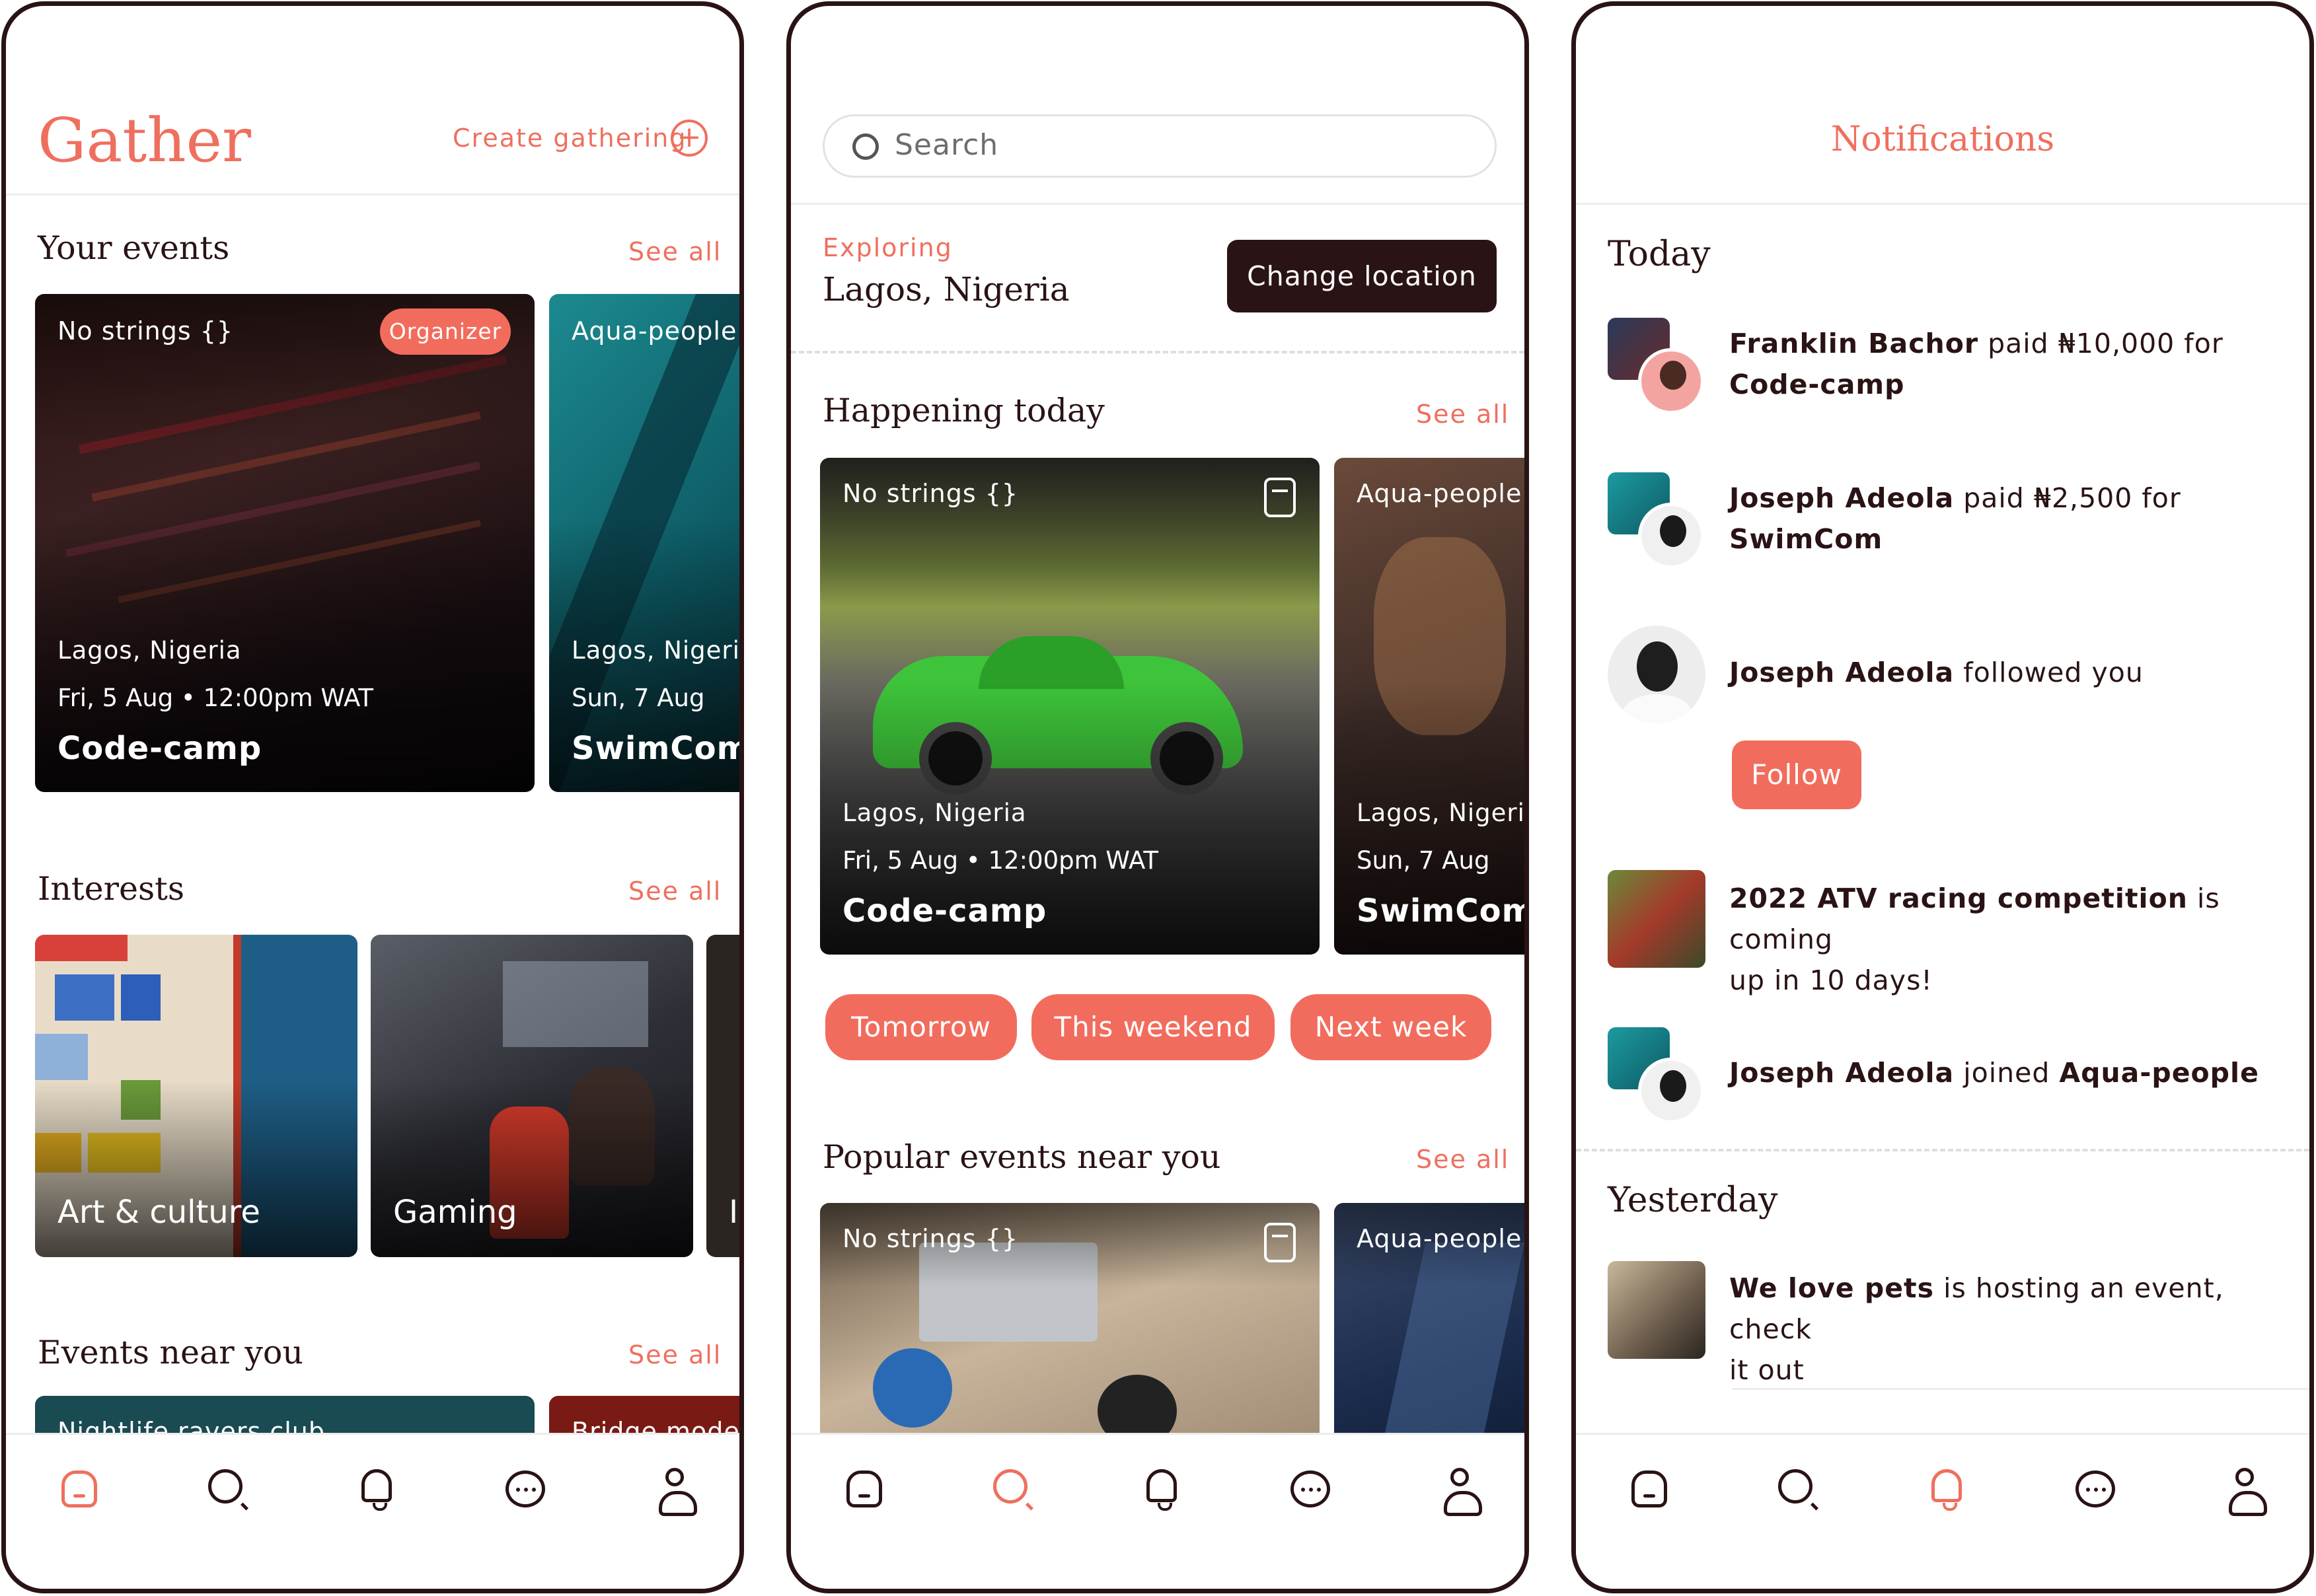 The image size is (2316, 1596). I want to click on home-icon, so click(79, 1488).